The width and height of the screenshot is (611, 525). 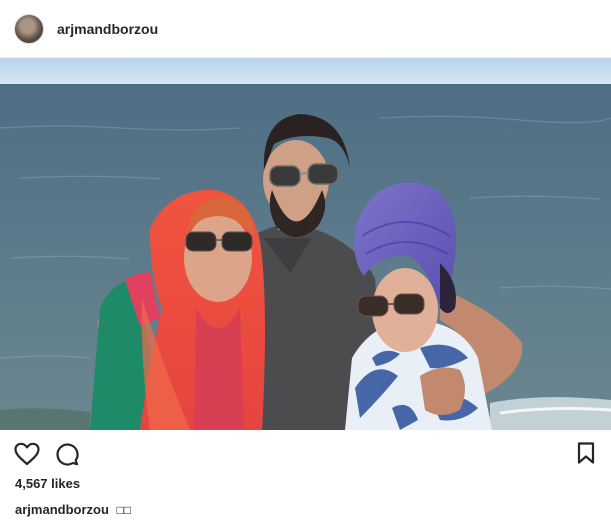 I want to click on caption-text: □□, so click(x=124, y=510).